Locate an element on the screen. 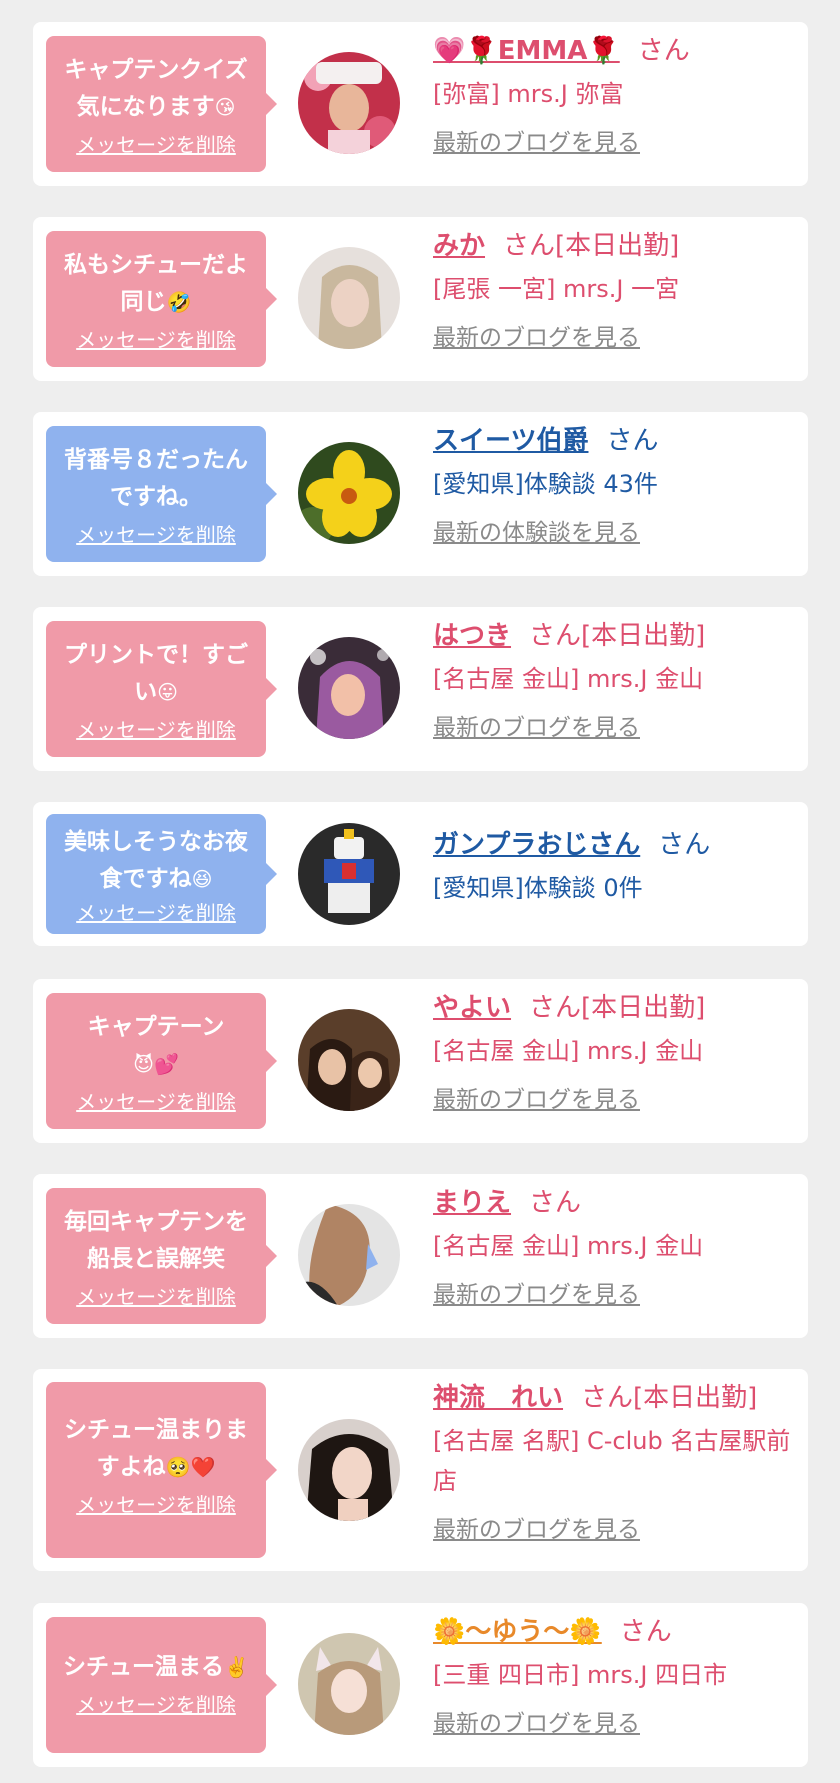  avatar-mika-icon is located at coordinates (349, 298).